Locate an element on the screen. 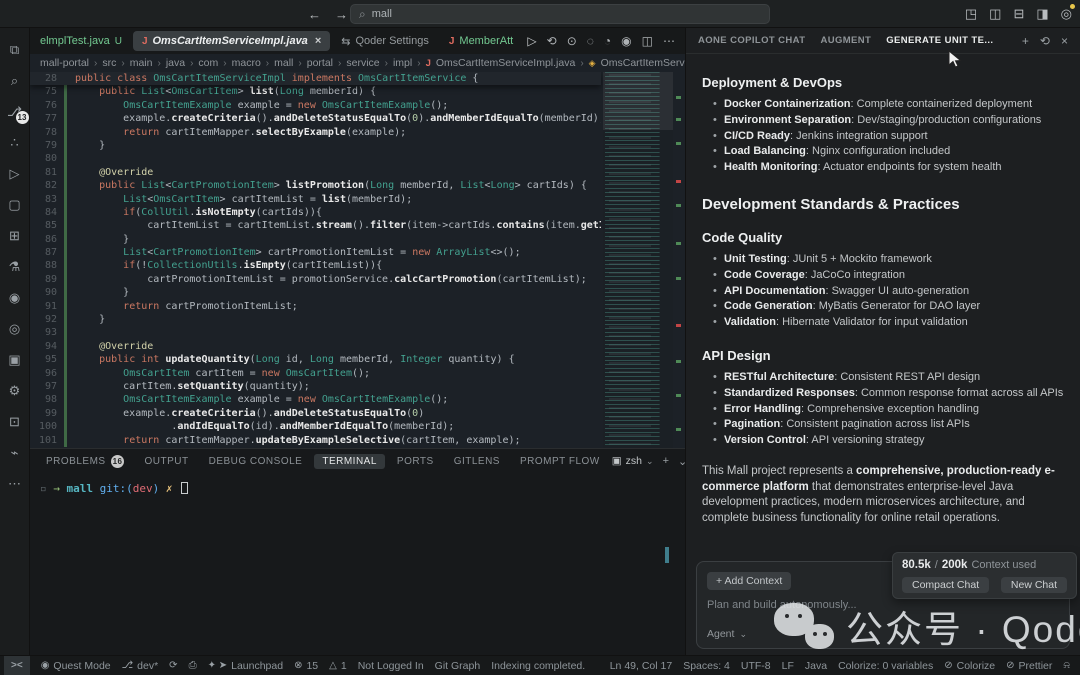 This screenshot has width=1080, height=675. settings-gear-icon: ⚙ is located at coordinates (15, 390).